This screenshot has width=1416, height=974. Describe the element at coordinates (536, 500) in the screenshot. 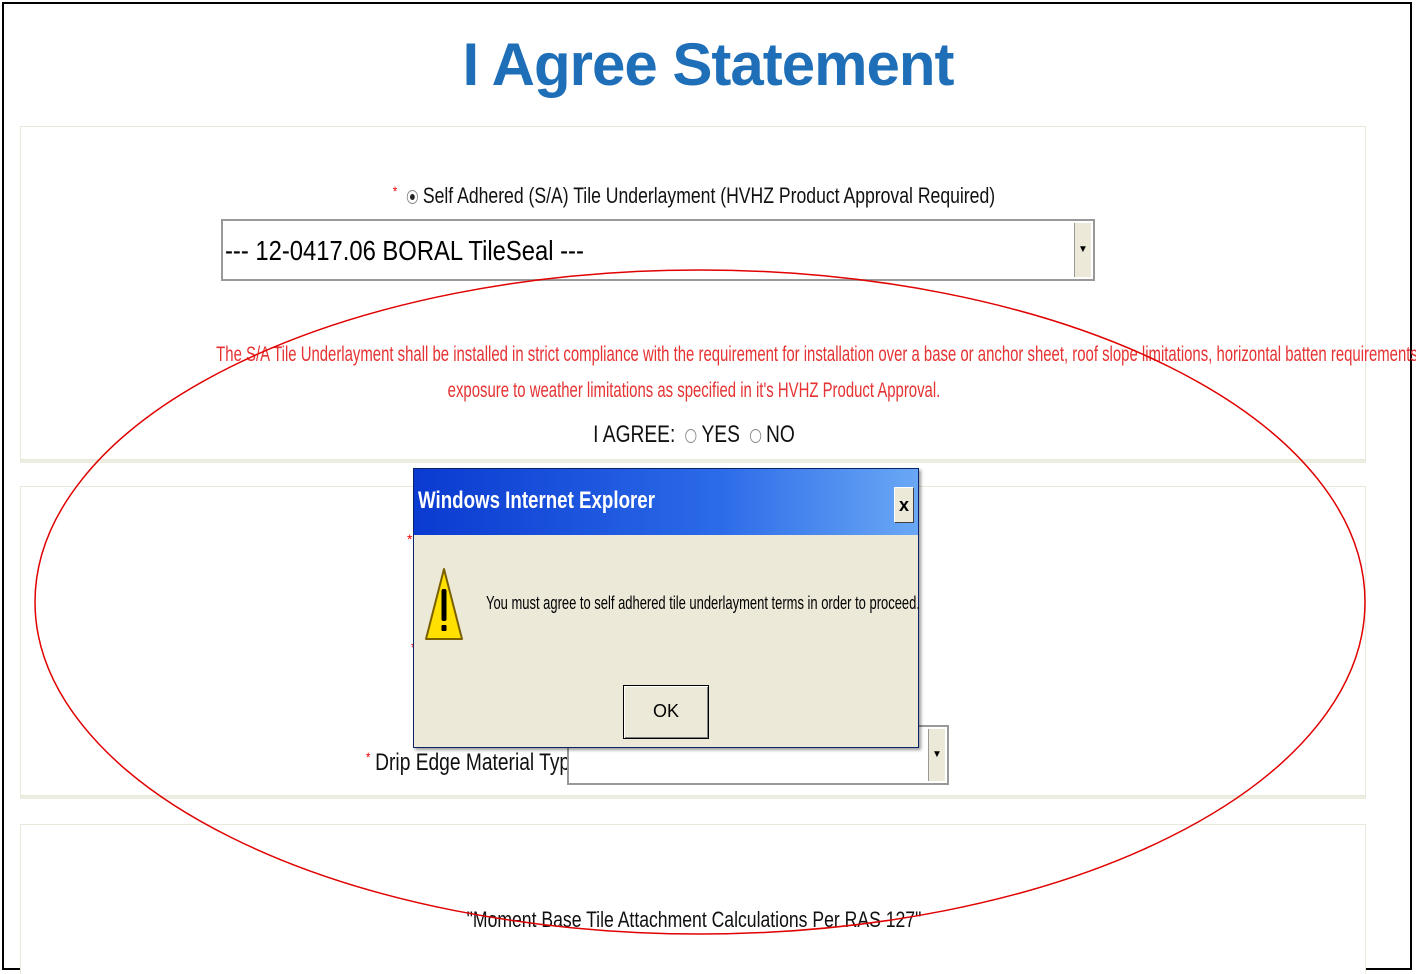

I see `dialog-title: Windows Internet Explorer` at that location.